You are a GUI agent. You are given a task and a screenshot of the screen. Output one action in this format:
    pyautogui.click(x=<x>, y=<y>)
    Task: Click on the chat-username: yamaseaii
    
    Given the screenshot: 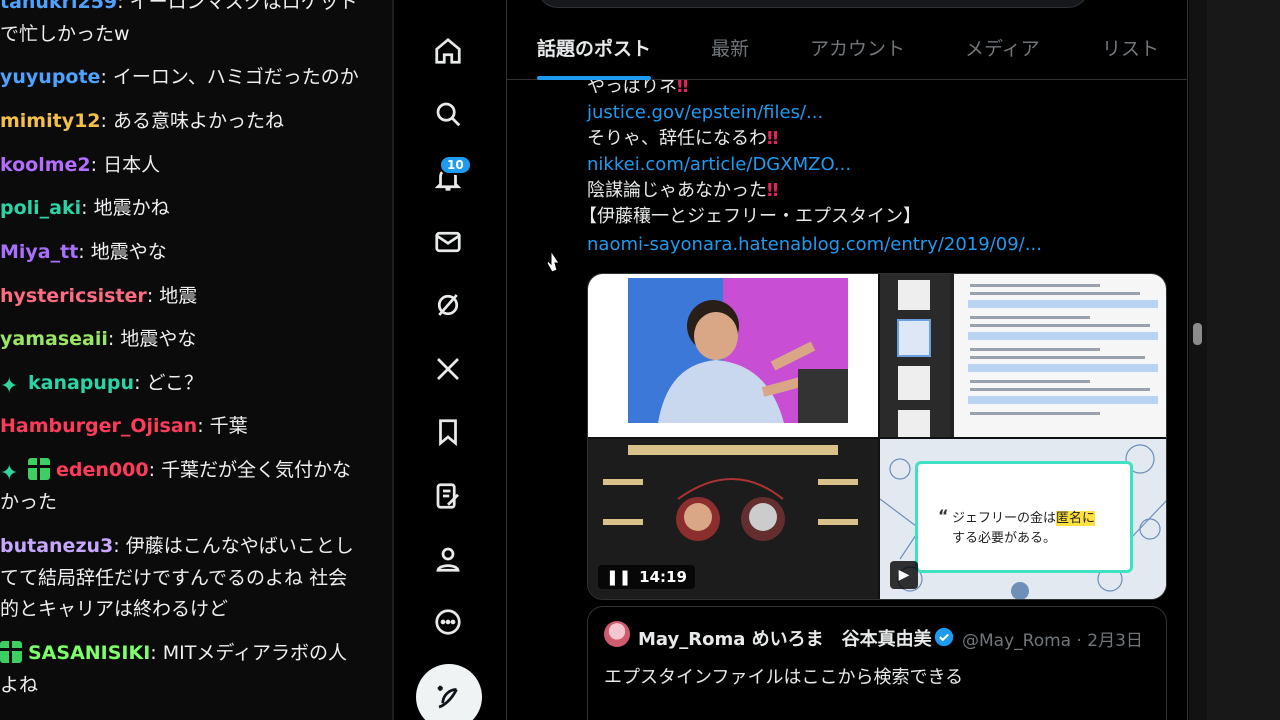 What is the action you would take?
    pyautogui.click(x=54, y=339)
    